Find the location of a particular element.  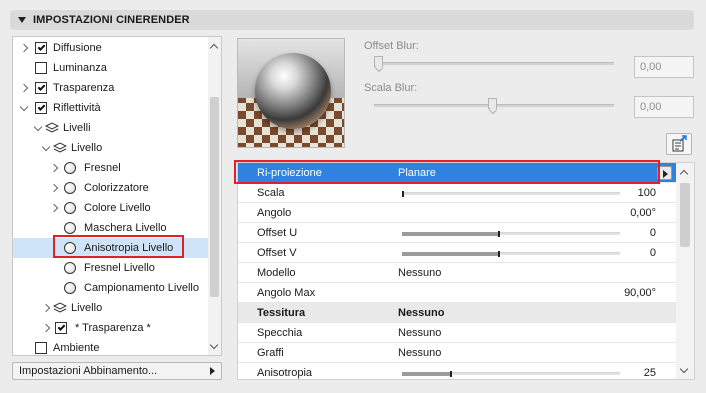

prop-value: 100 is located at coordinates (647, 193).